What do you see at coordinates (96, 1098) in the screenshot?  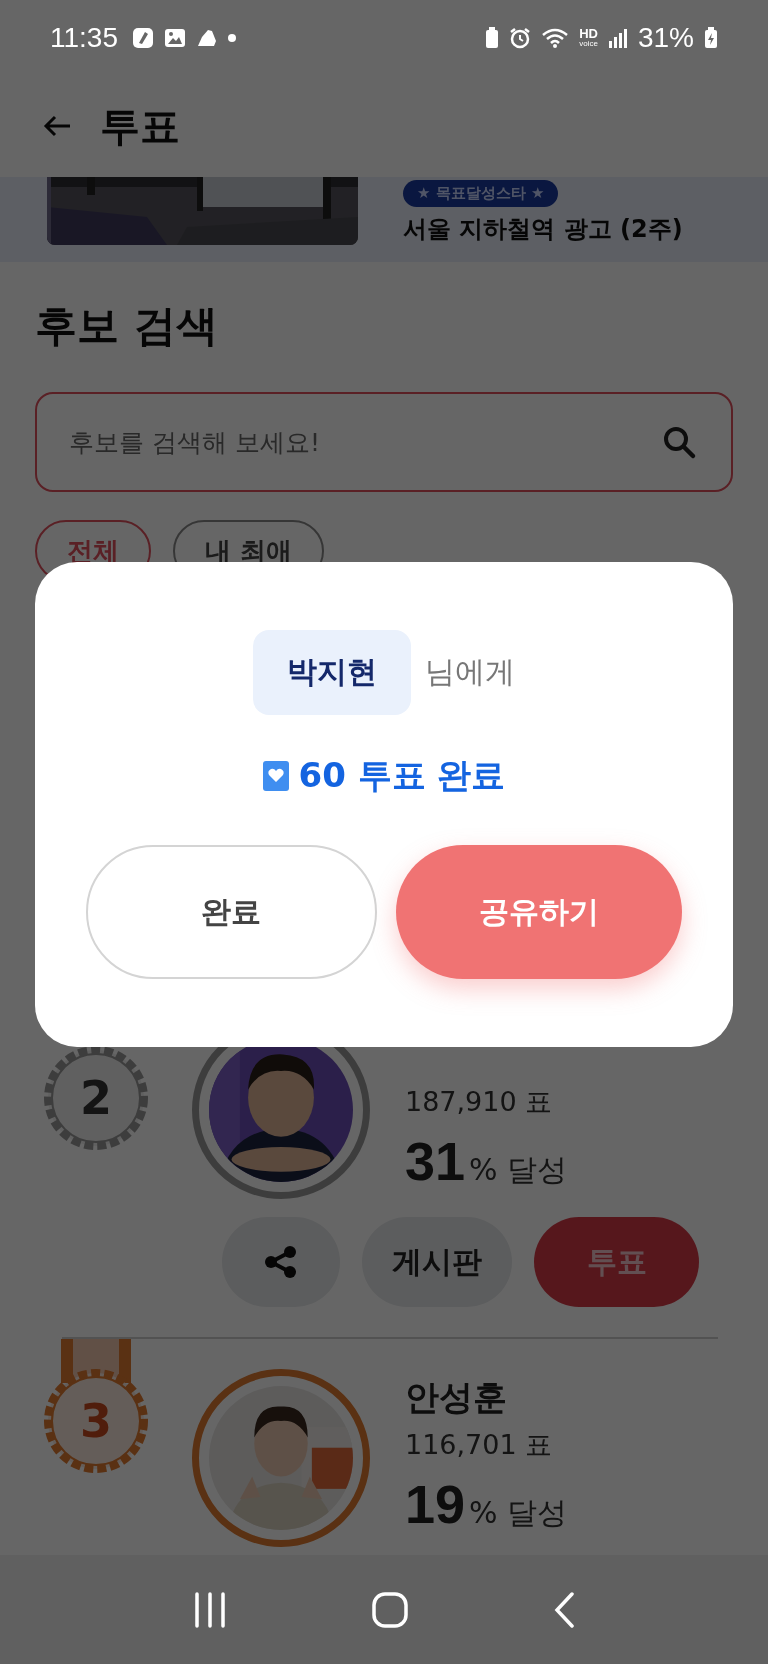 I see `rank-number: 2` at bounding box center [96, 1098].